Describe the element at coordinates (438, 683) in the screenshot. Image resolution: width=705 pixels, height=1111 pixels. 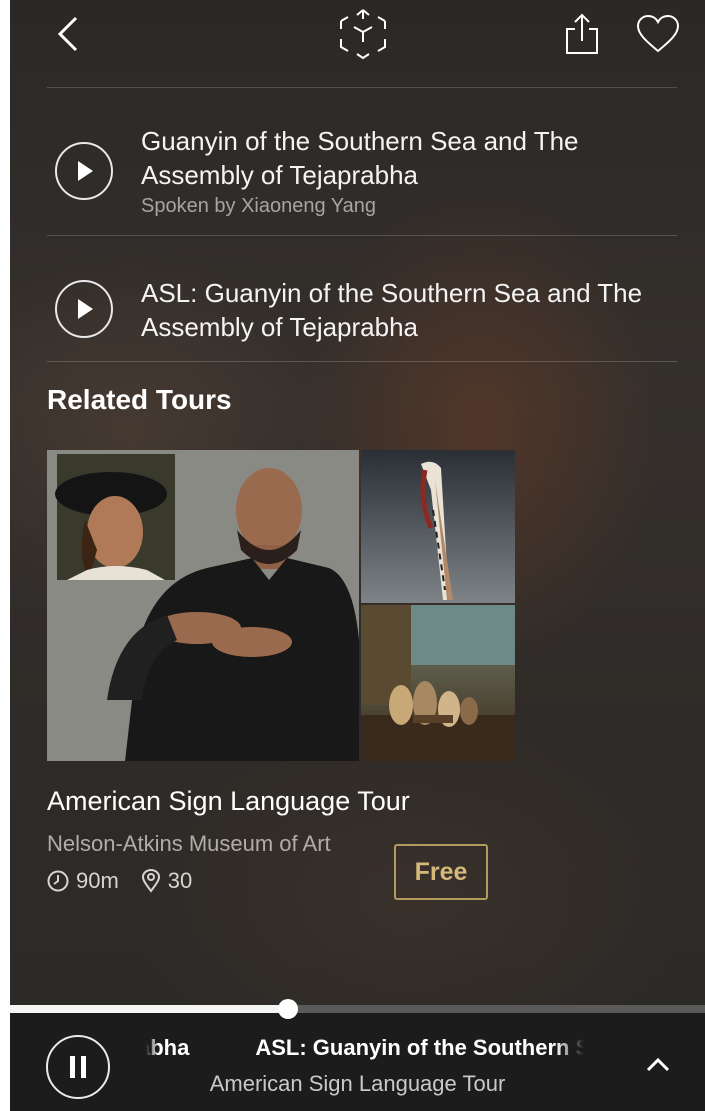
I see `painting-artwork` at that location.